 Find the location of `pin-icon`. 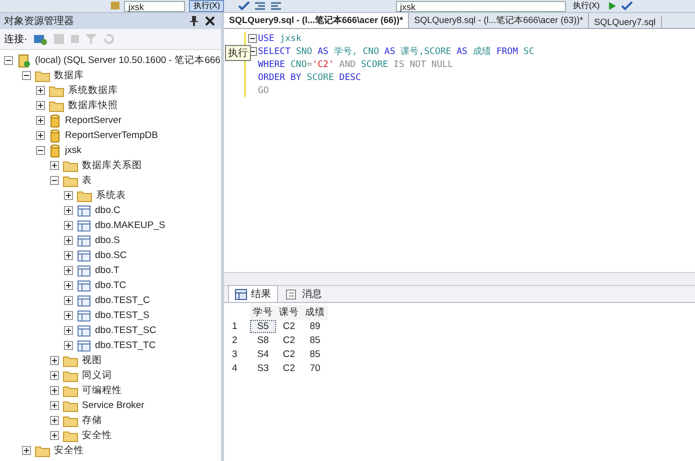

pin-icon is located at coordinates (194, 21).